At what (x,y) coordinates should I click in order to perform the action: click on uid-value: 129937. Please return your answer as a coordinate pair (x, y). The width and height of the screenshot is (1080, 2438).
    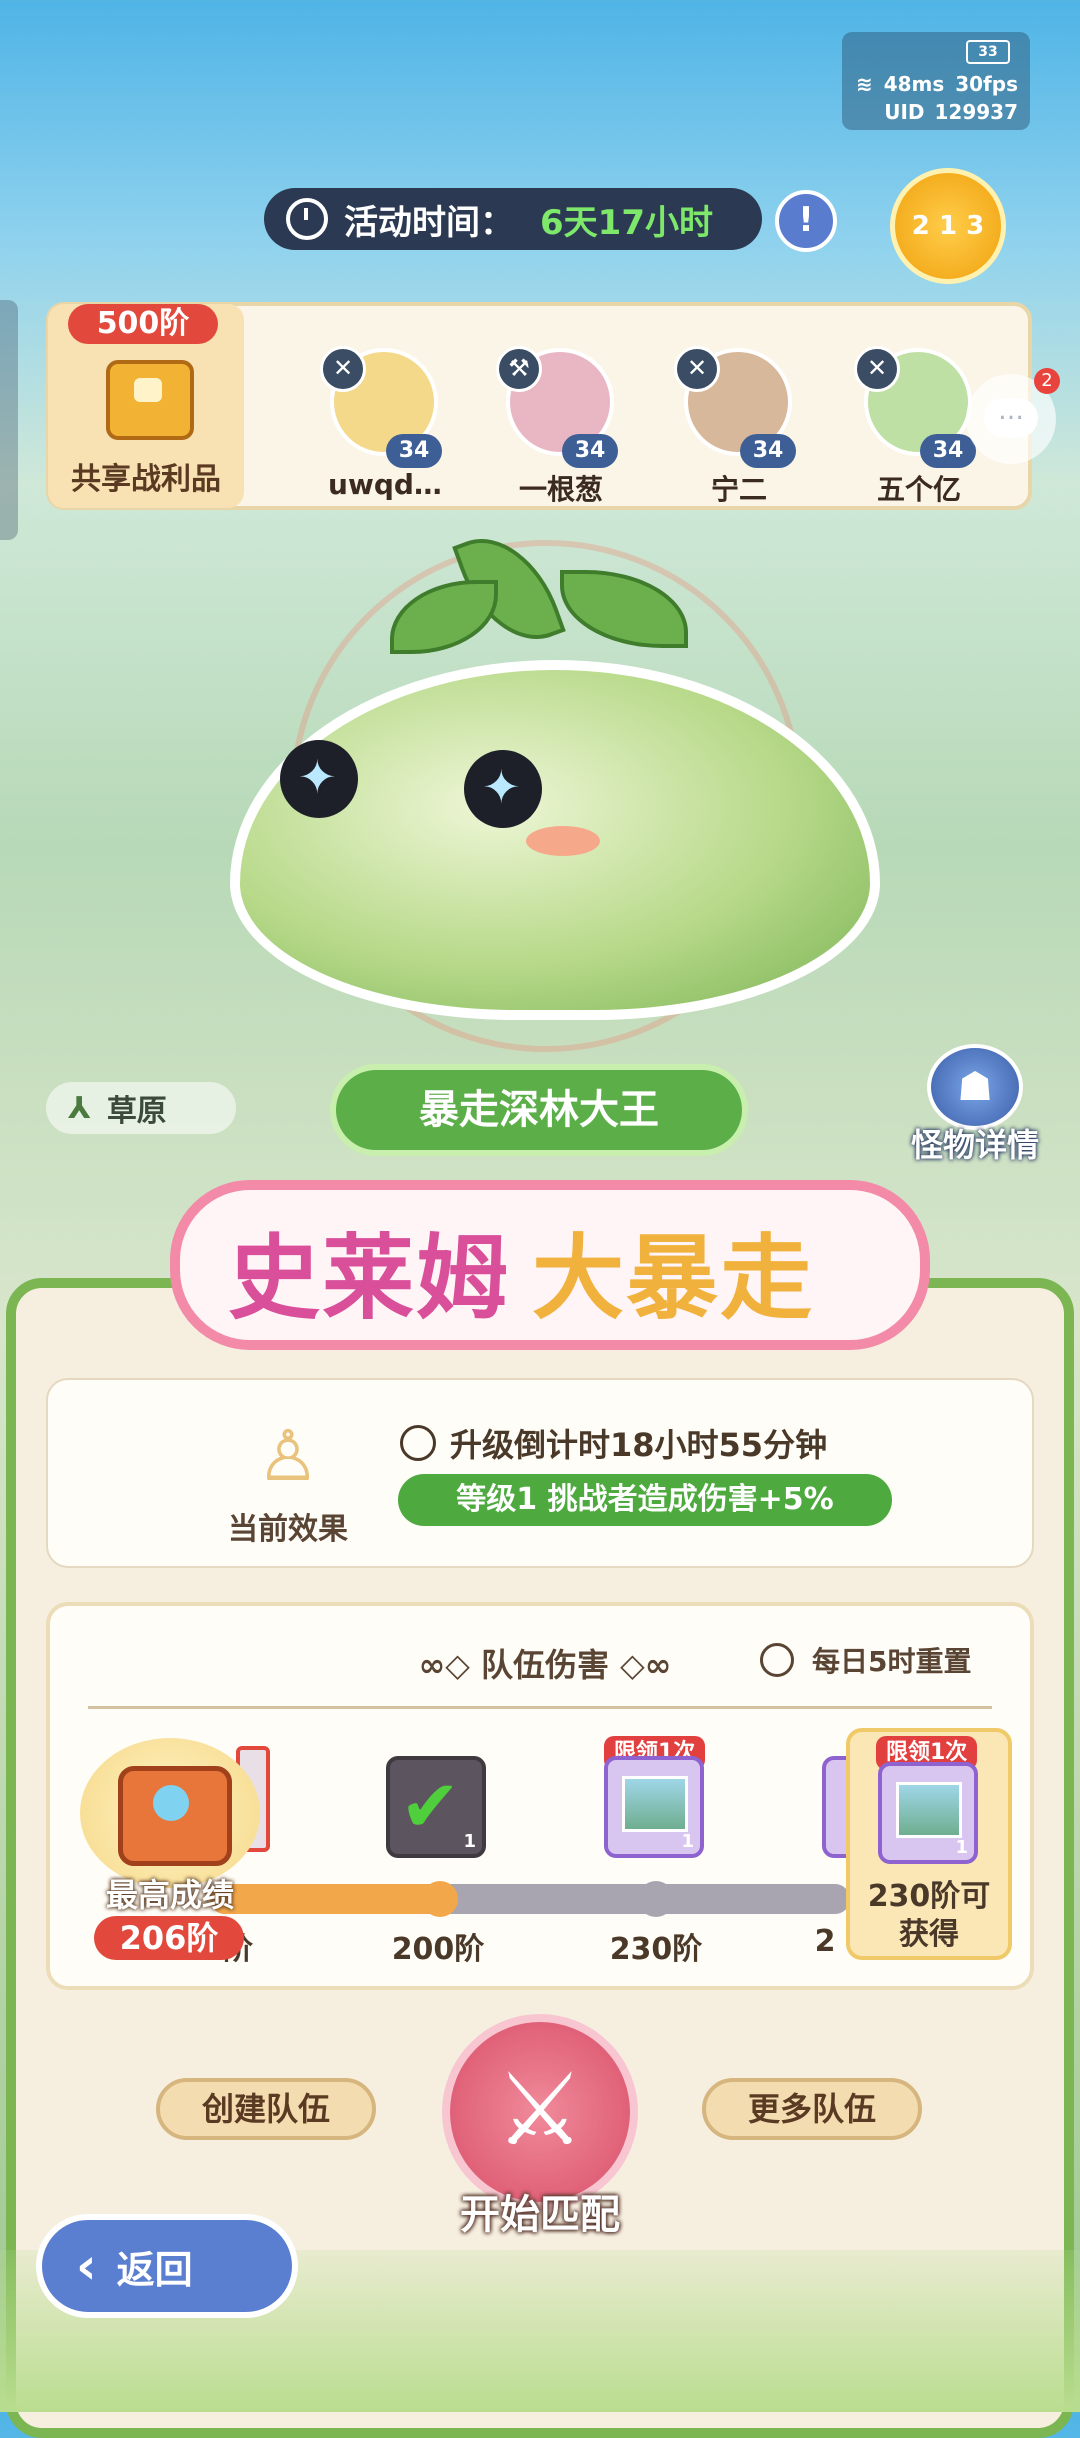
    Looking at the image, I should click on (976, 112).